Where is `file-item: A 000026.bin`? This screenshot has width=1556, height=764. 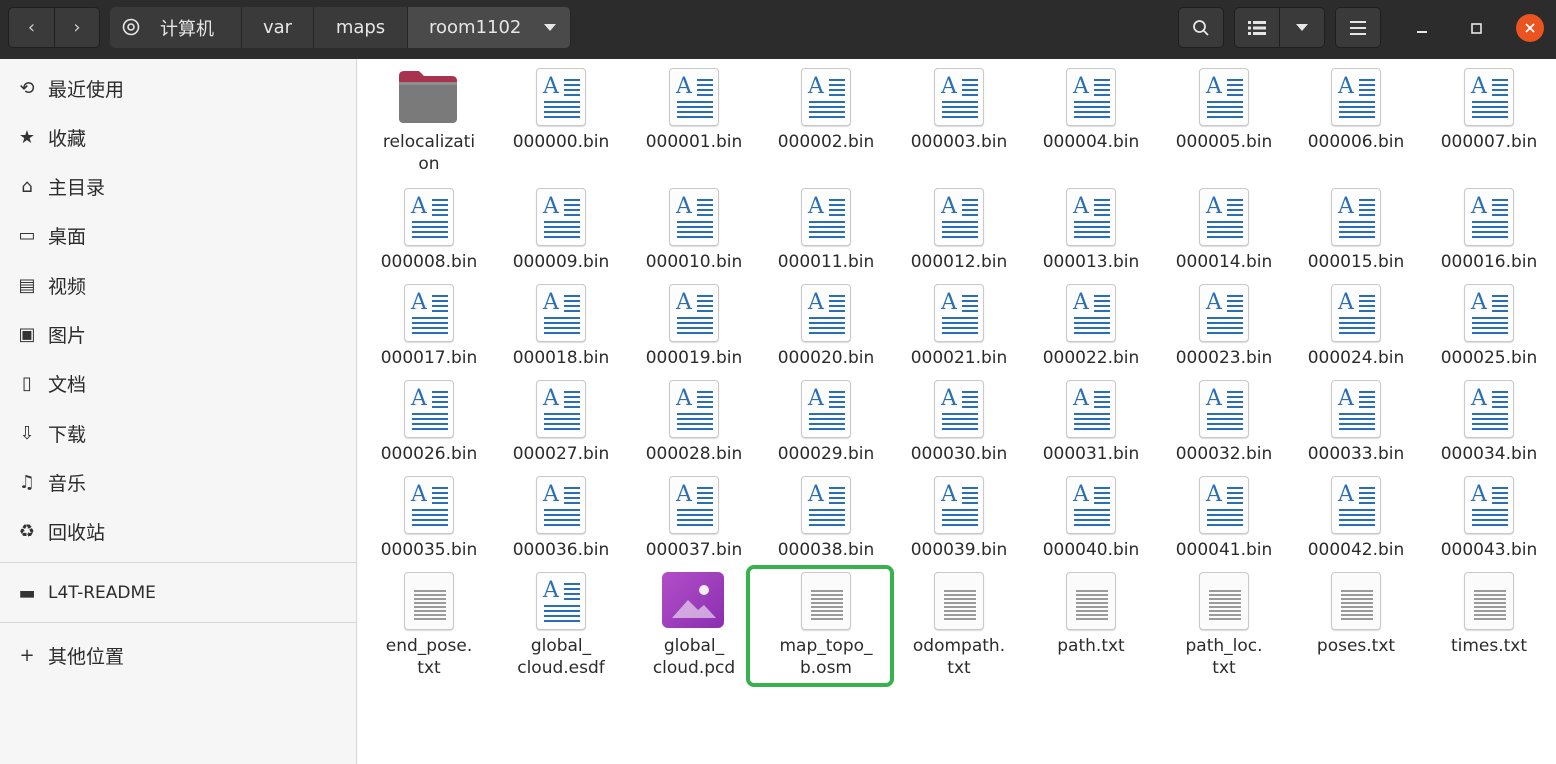
file-item: A 000026.bin is located at coordinates (429, 435).